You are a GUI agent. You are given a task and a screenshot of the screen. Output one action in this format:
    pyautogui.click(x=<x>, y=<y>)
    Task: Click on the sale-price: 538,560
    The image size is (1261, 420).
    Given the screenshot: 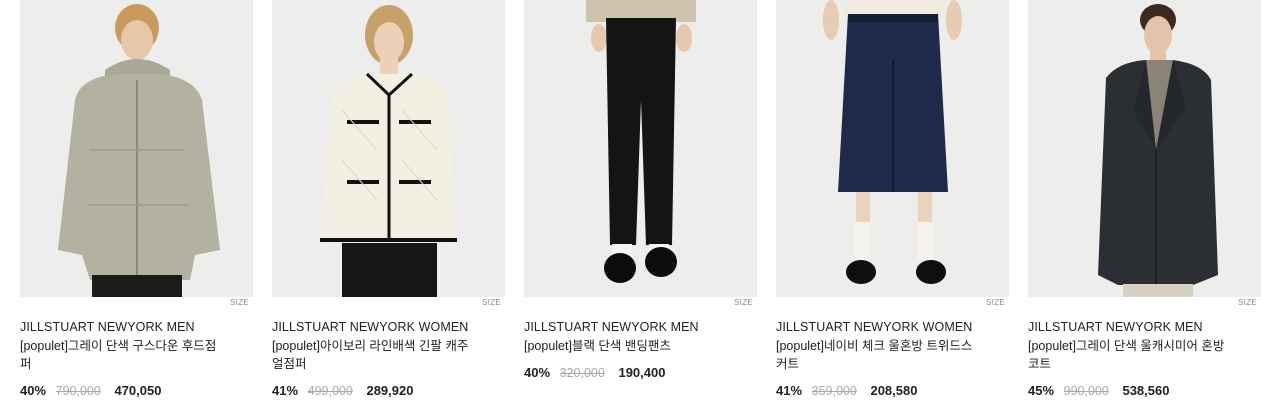 What is the action you would take?
    pyautogui.click(x=1146, y=390)
    